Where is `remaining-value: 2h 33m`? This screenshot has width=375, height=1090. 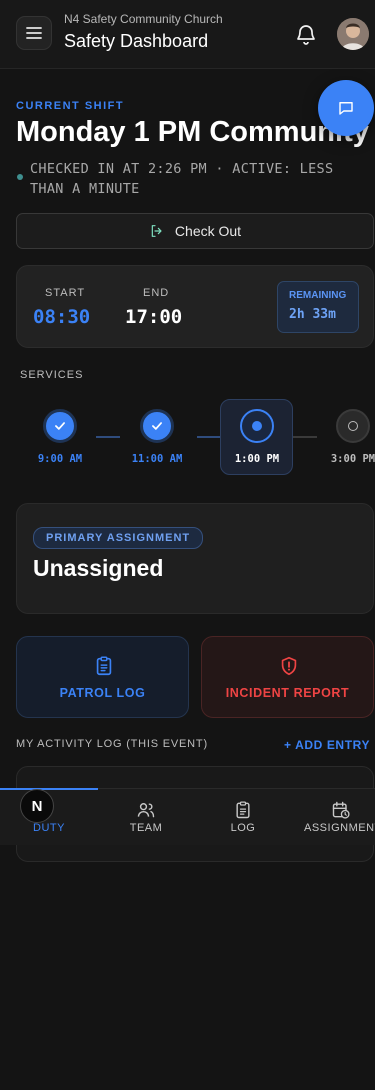
remaining-value: 2h 33m is located at coordinates (312, 314).